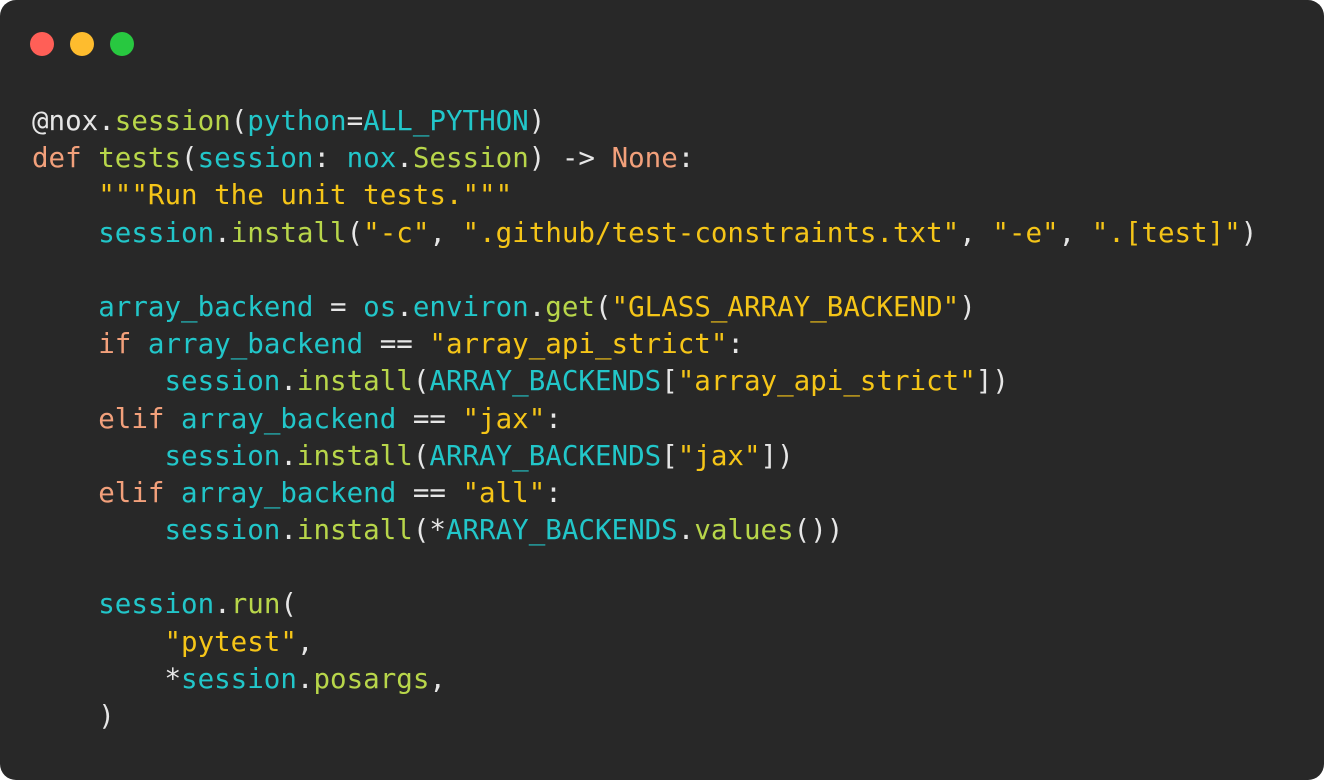 This screenshot has height=780, width=1324. I want to click on code-line: if array_backend == "array_api_strict":, so click(644, 344).